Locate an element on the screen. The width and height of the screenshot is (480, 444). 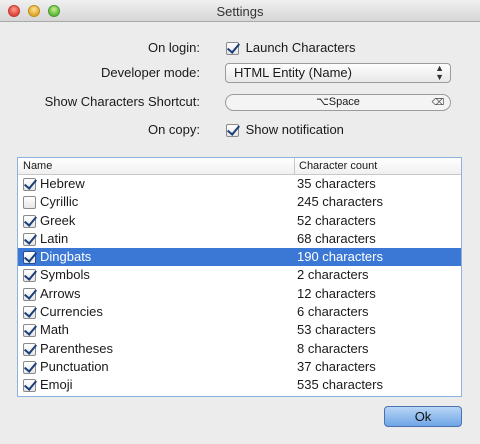
row-name: Hebrew is located at coordinates (62, 183).